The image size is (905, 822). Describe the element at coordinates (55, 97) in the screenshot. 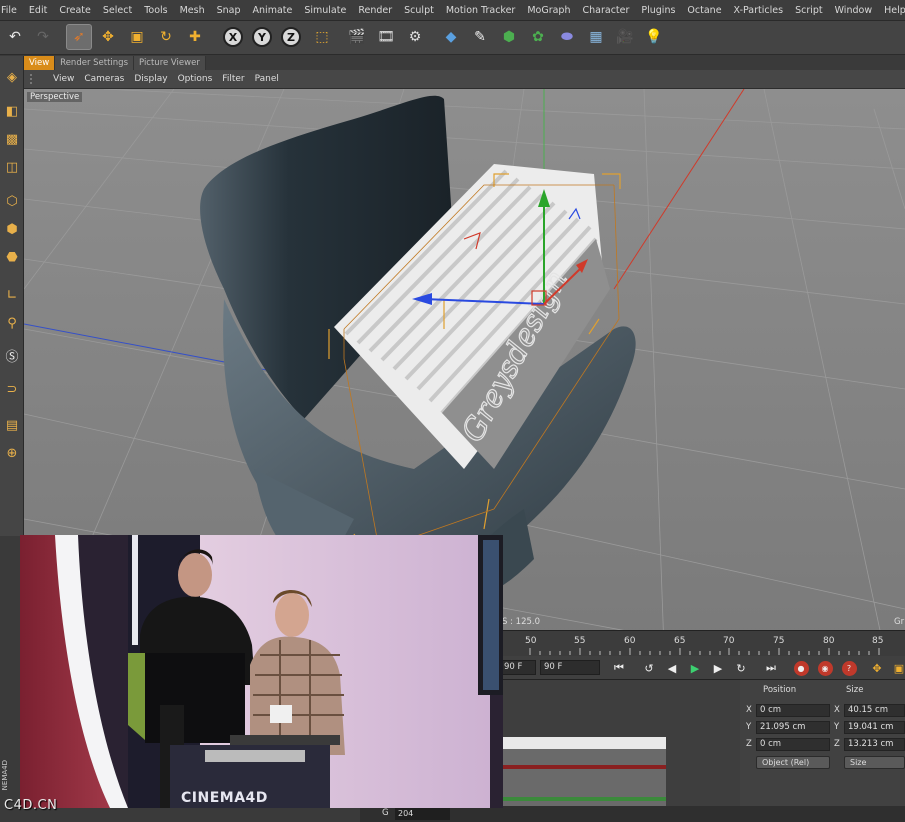

I see `viewport-camera-label: Perspective` at that location.